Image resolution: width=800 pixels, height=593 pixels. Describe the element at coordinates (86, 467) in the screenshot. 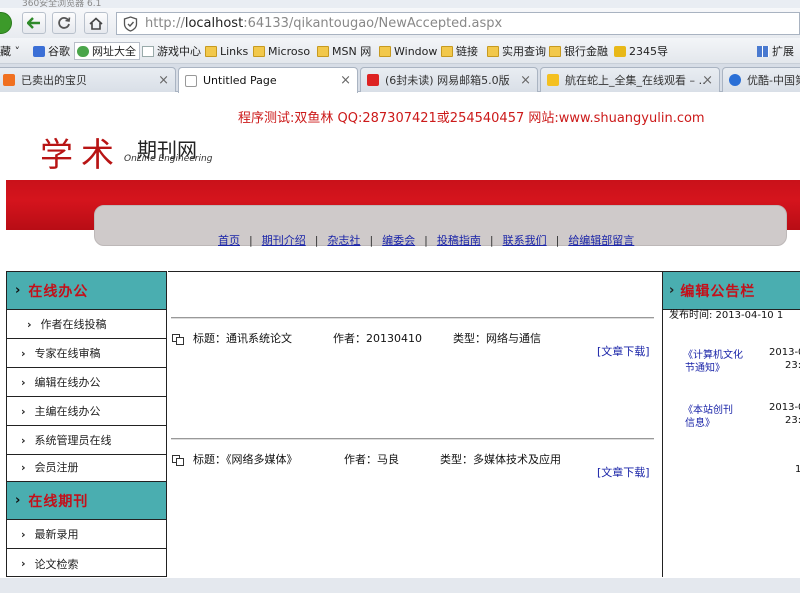

I see `sidebar-item-member-register: › 会员注册` at that location.